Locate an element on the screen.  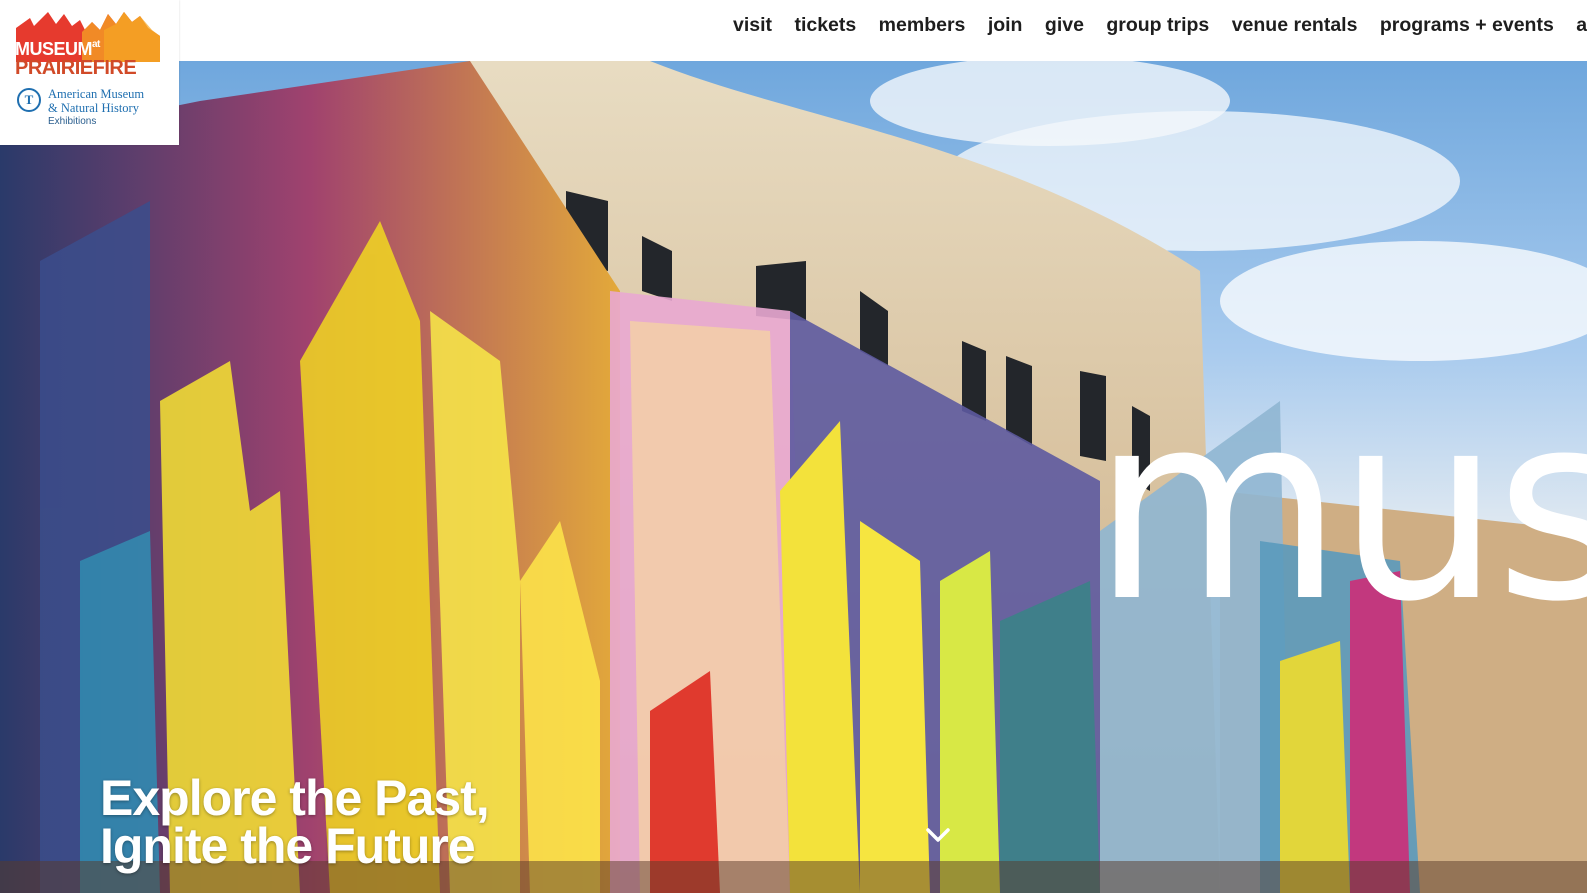
hero-tagline-line-2: Ignite the Future is located at coordinates (288, 846).